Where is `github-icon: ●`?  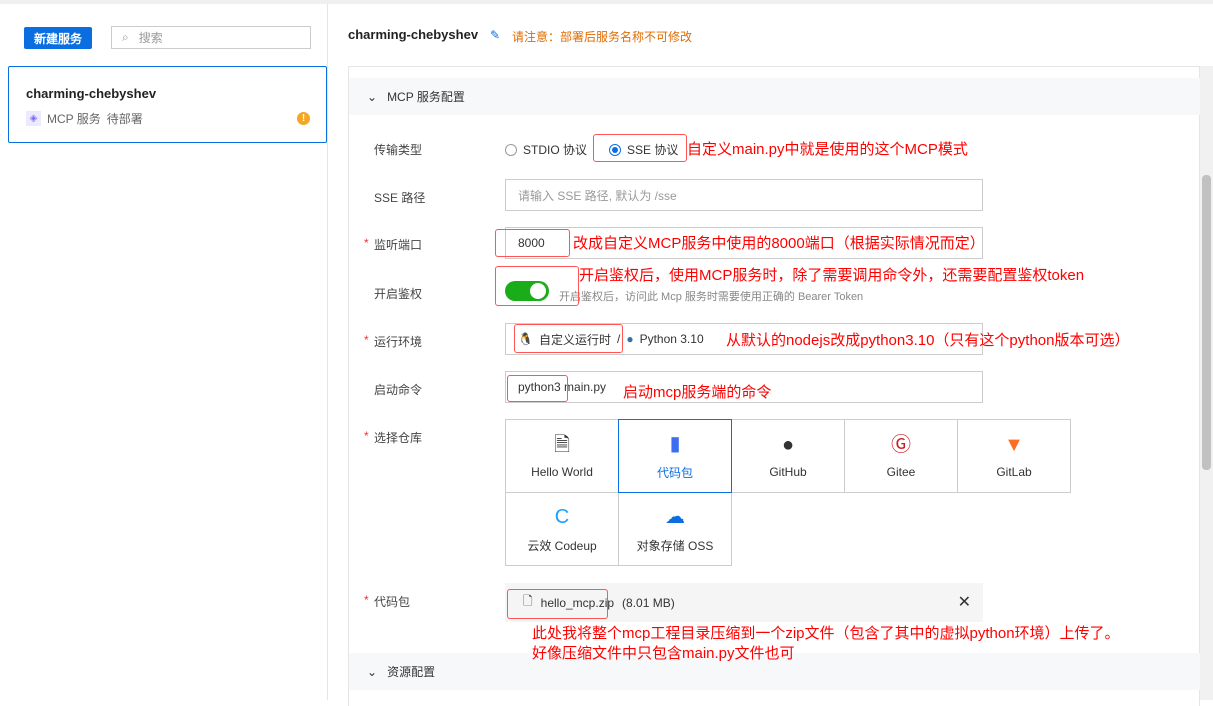
github-icon: ● is located at coordinates (788, 445).